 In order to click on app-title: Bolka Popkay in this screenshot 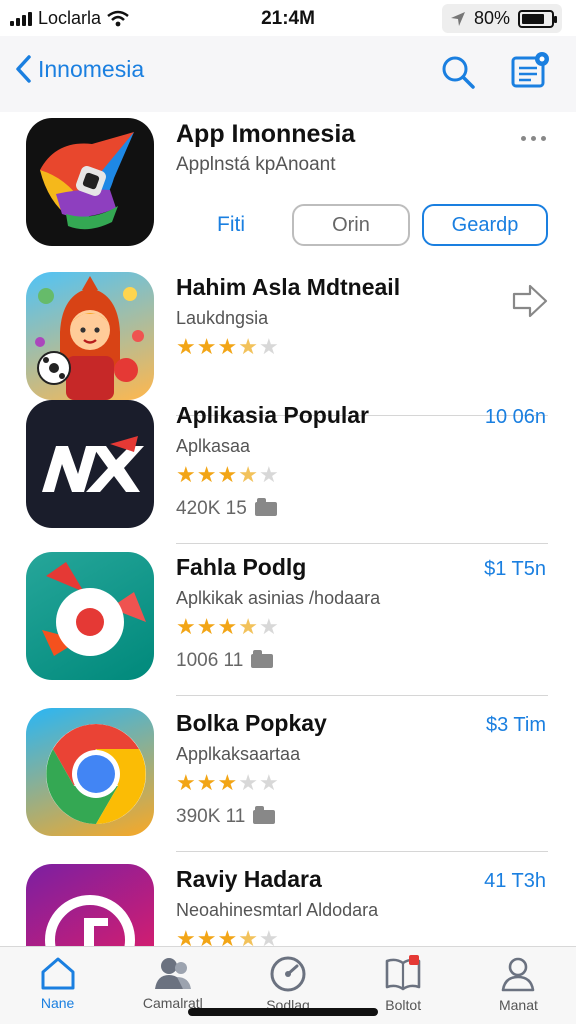, I will do `click(251, 723)`.